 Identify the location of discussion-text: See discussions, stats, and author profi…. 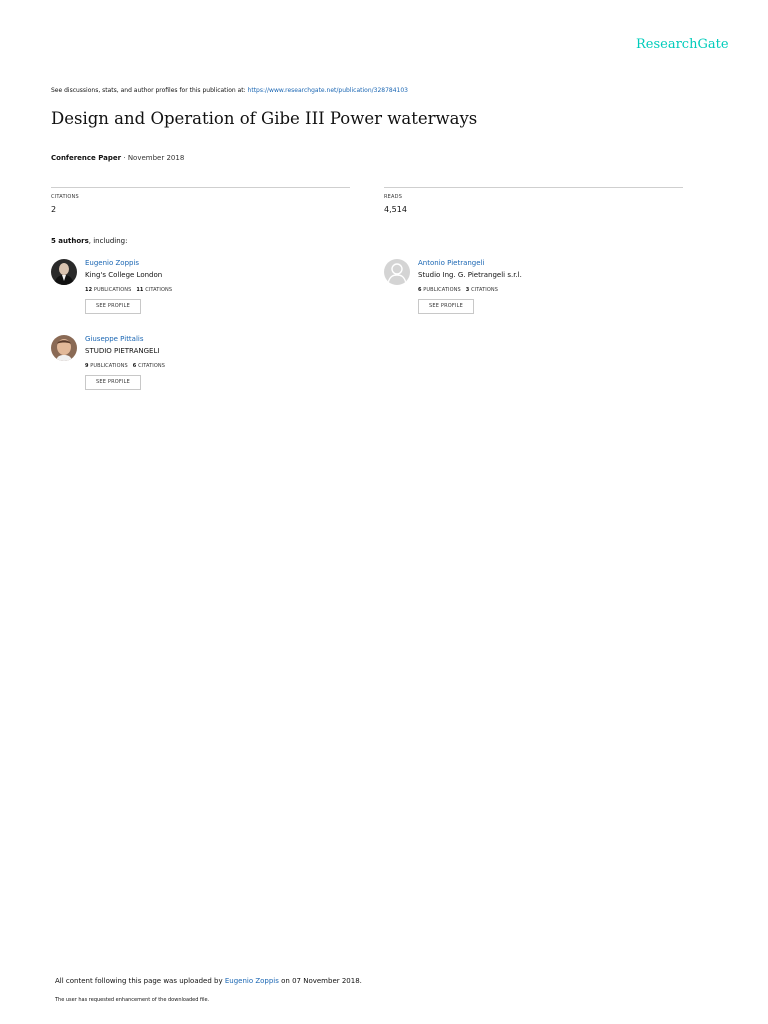
(149, 90).